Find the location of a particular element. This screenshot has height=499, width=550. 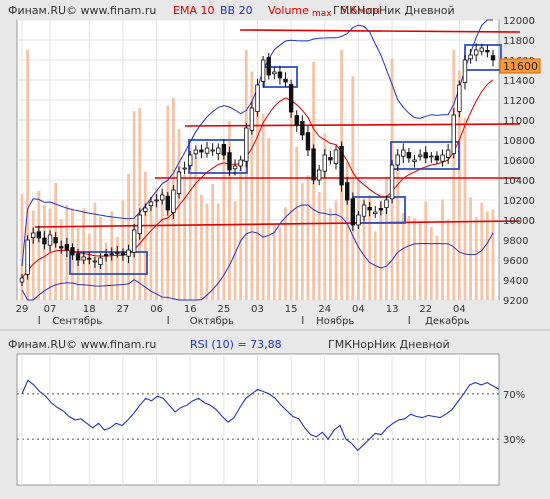

x-tick-label: 04 is located at coordinates (459, 309).